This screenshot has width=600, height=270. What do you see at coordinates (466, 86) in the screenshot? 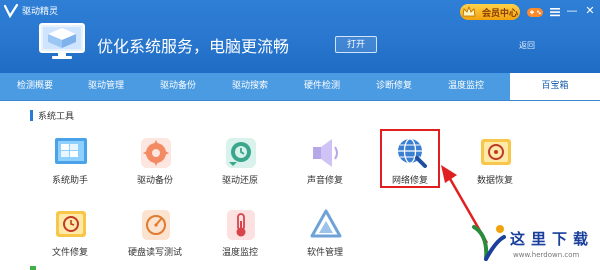
I see `tab-temperature-monitor: 温度监控` at bounding box center [466, 86].